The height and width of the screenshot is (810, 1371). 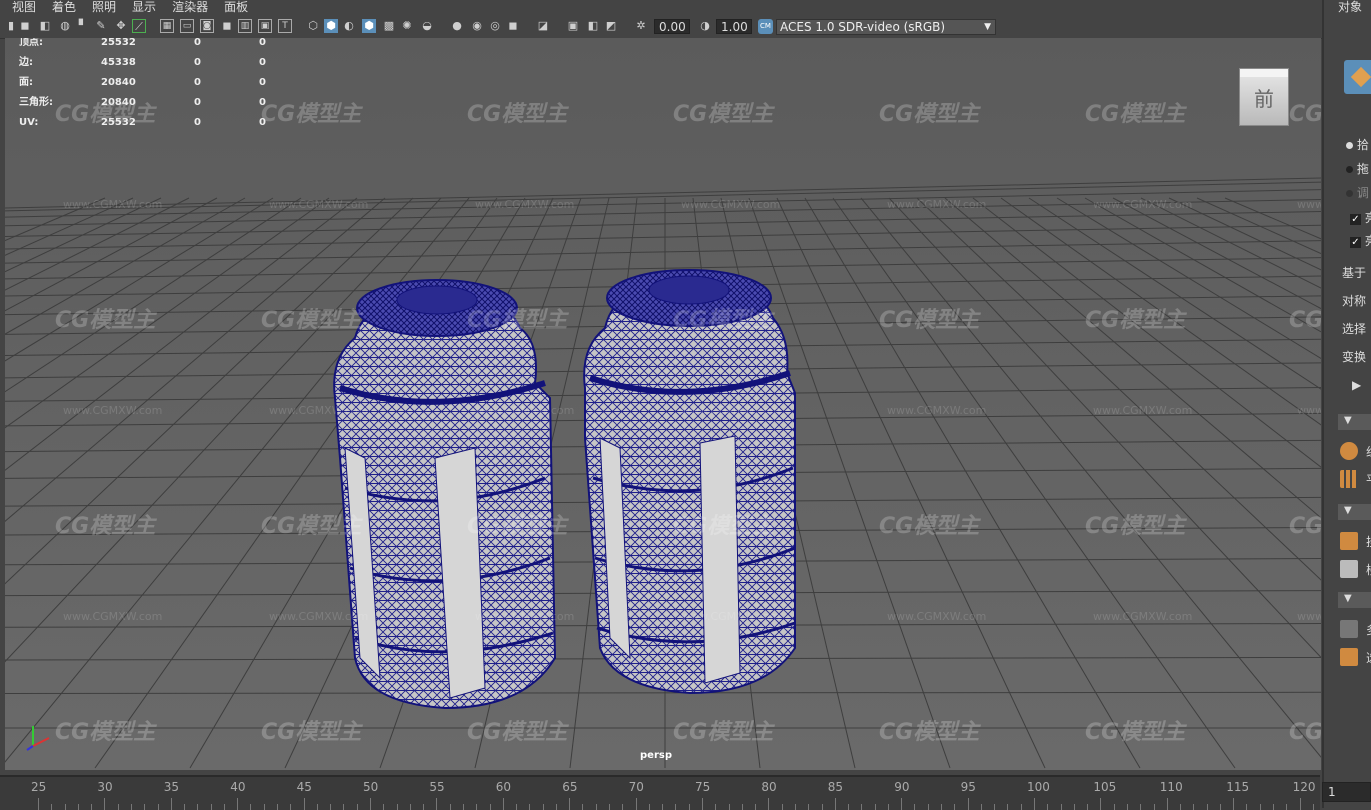 I want to click on current-frame-field: 1, so click(x=1346, y=792).